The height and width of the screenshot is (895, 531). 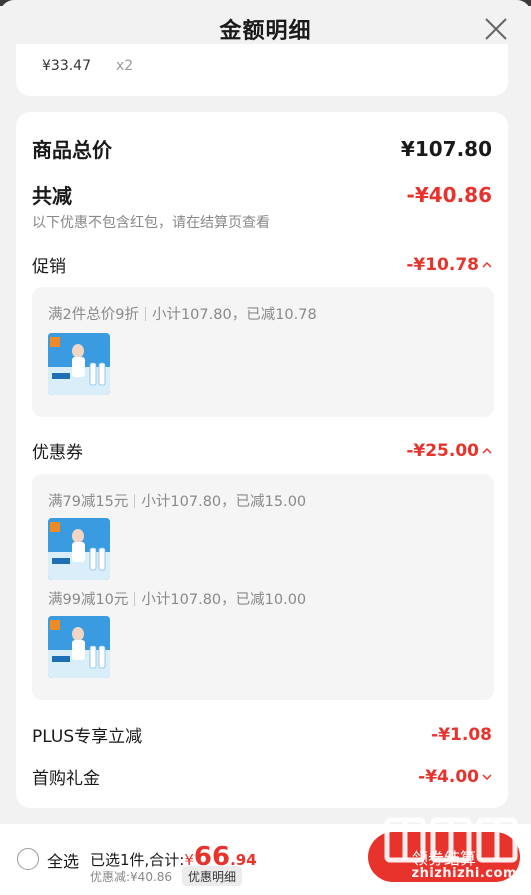 I want to click on discount-note: 以下优惠不包含红包，请在结算页查看, so click(x=151, y=223).